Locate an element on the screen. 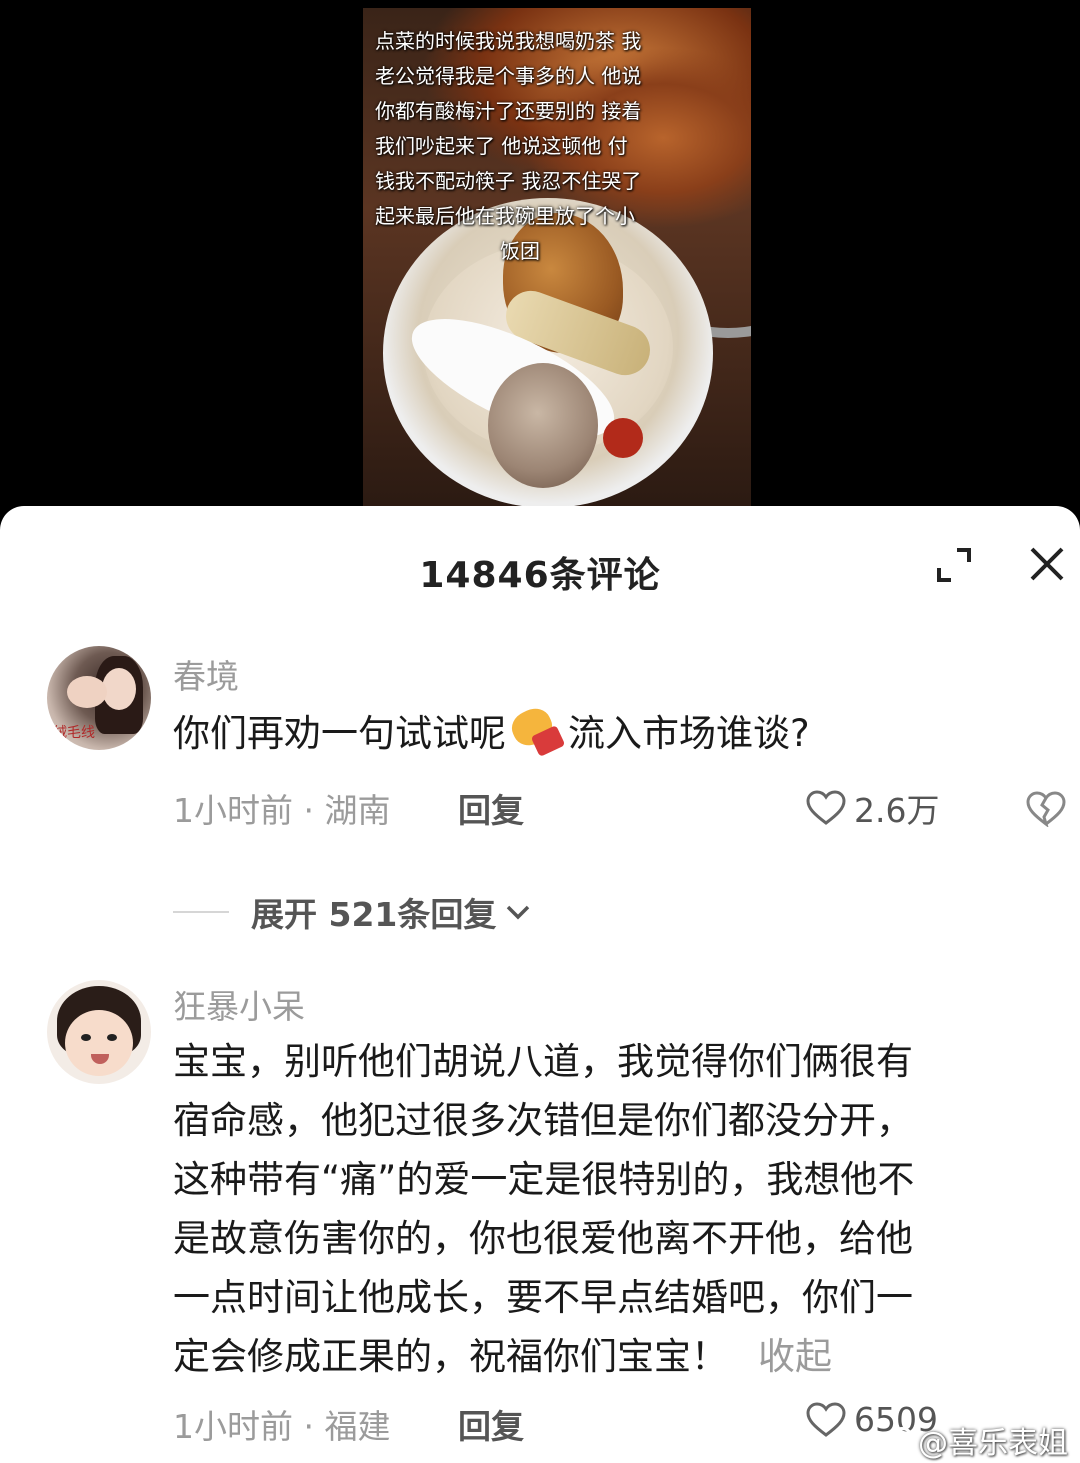  like-button: 2.6万 is located at coordinates (872, 808).